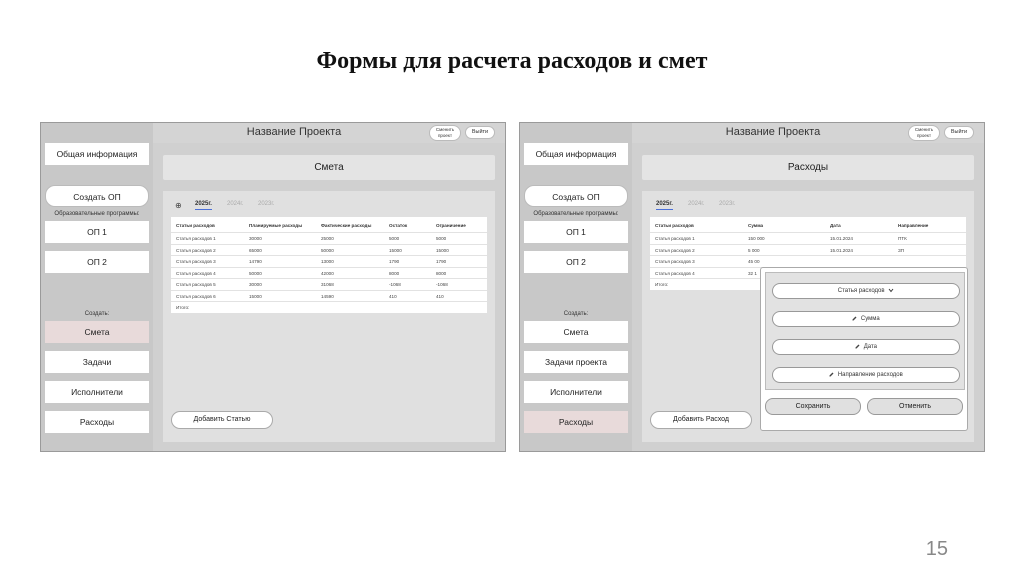 The image size is (1024, 574). What do you see at coordinates (701, 420) in the screenshot?
I see `add-expense-button: Добавить Расход` at bounding box center [701, 420].